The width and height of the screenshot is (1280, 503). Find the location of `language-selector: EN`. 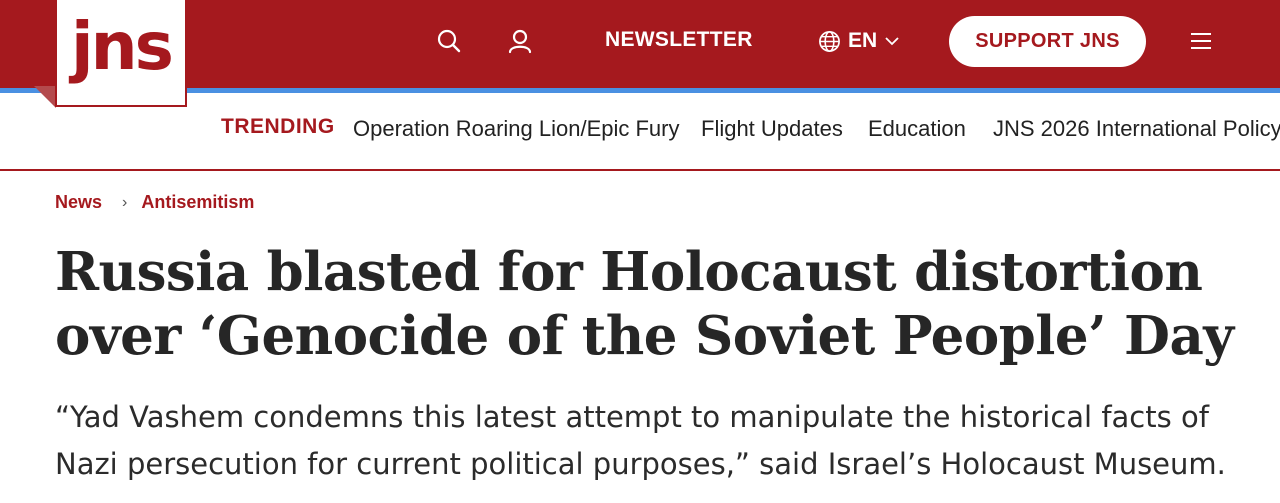

language-selector: EN is located at coordinates (859, 41).